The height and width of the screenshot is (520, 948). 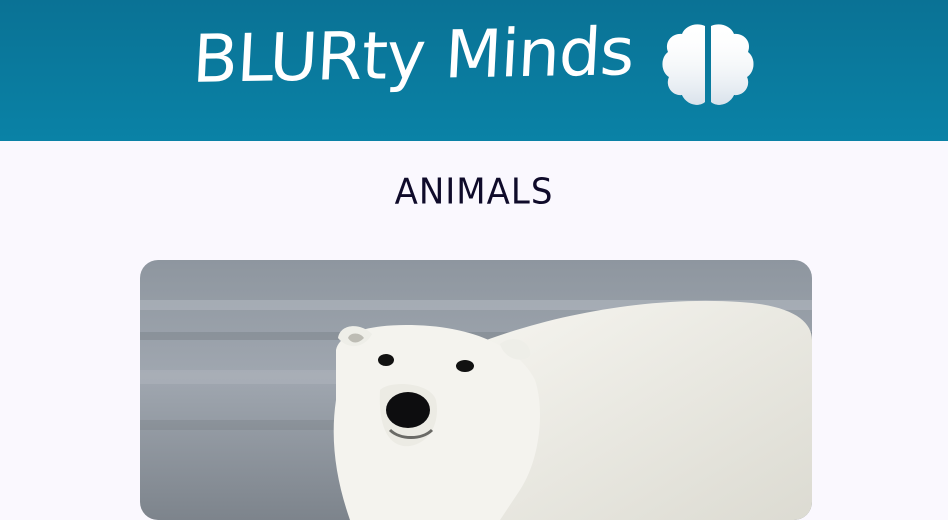 What do you see at coordinates (474, 192) in the screenshot?
I see `section-title: ANIMALS` at bounding box center [474, 192].